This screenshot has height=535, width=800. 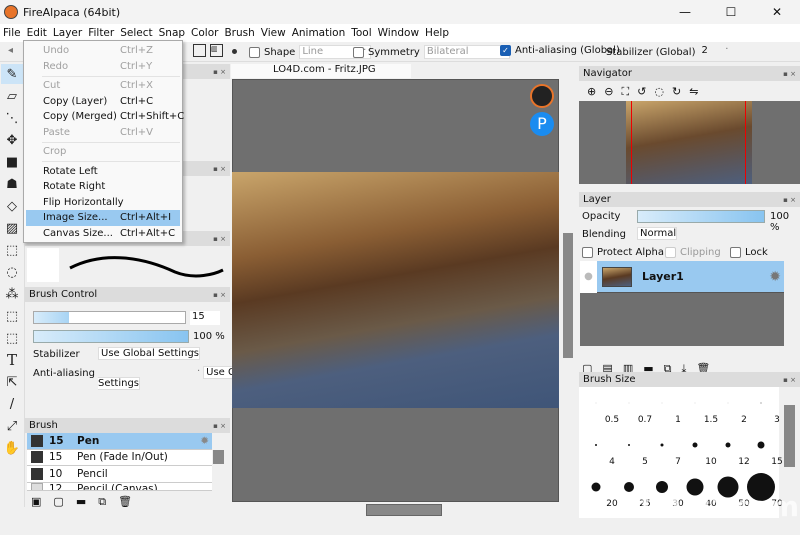 I want to click on brush-size-option: 0.7, so click(x=632, y=408).